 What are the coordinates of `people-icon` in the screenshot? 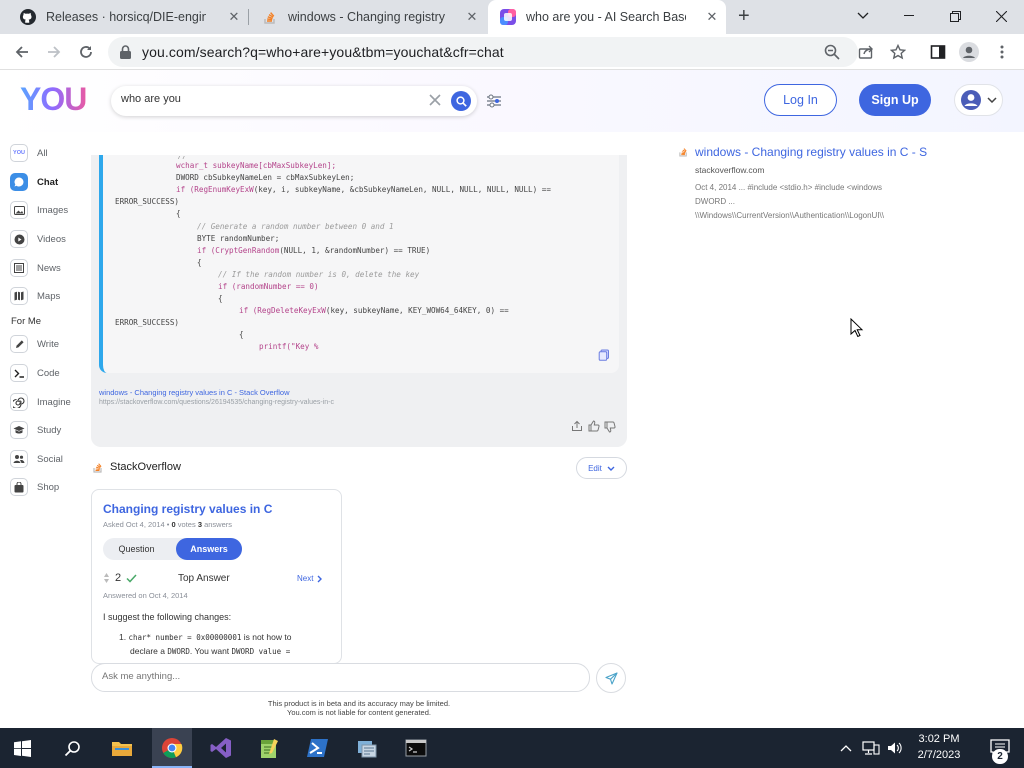 It's located at (19, 459).